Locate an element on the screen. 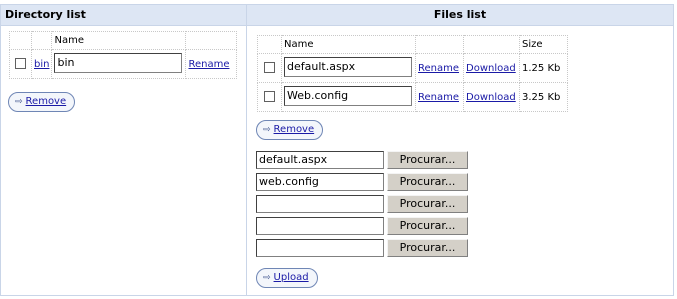 Image resolution: width=677 pixels, height=299 pixels. table-row: default.aspx Rename Download 1.25 Kb is located at coordinates (412, 68).